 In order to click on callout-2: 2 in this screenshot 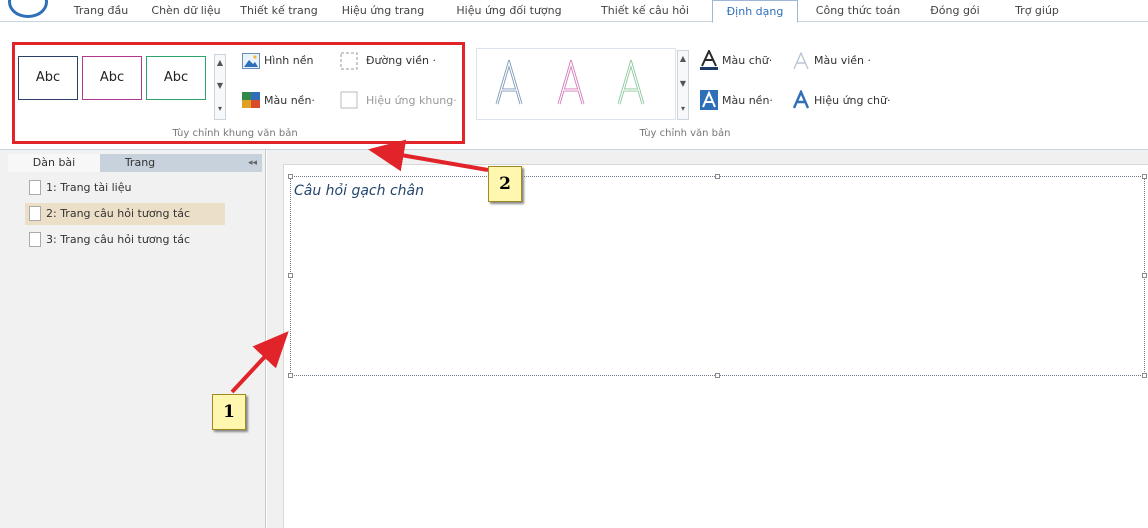, I will do `click(505, 184)`.